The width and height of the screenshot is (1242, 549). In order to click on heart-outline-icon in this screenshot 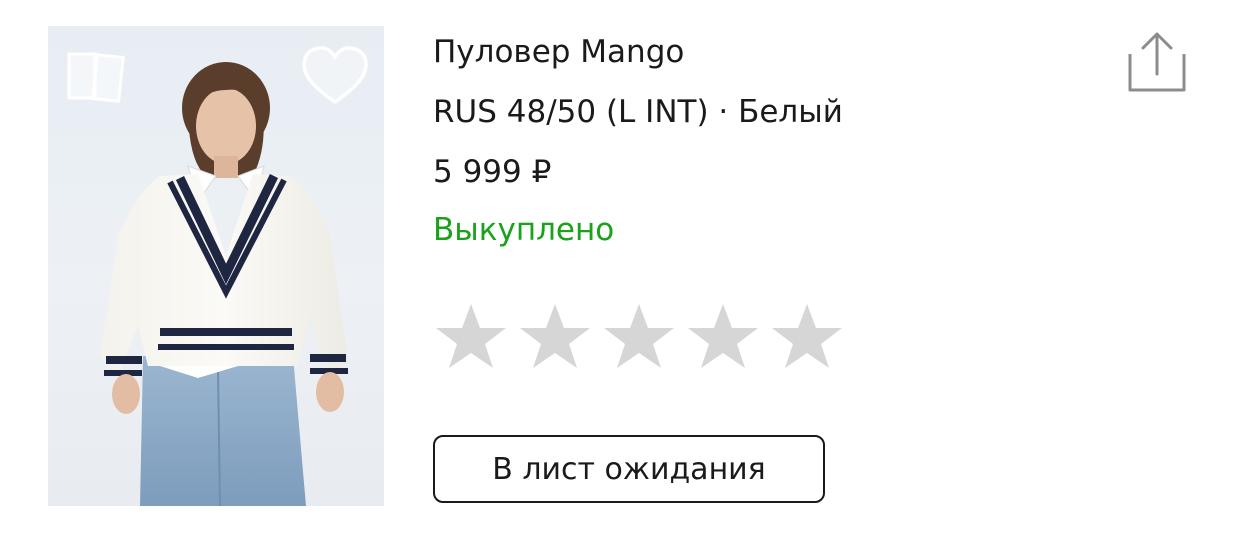, I will do `click(335, 76)`.